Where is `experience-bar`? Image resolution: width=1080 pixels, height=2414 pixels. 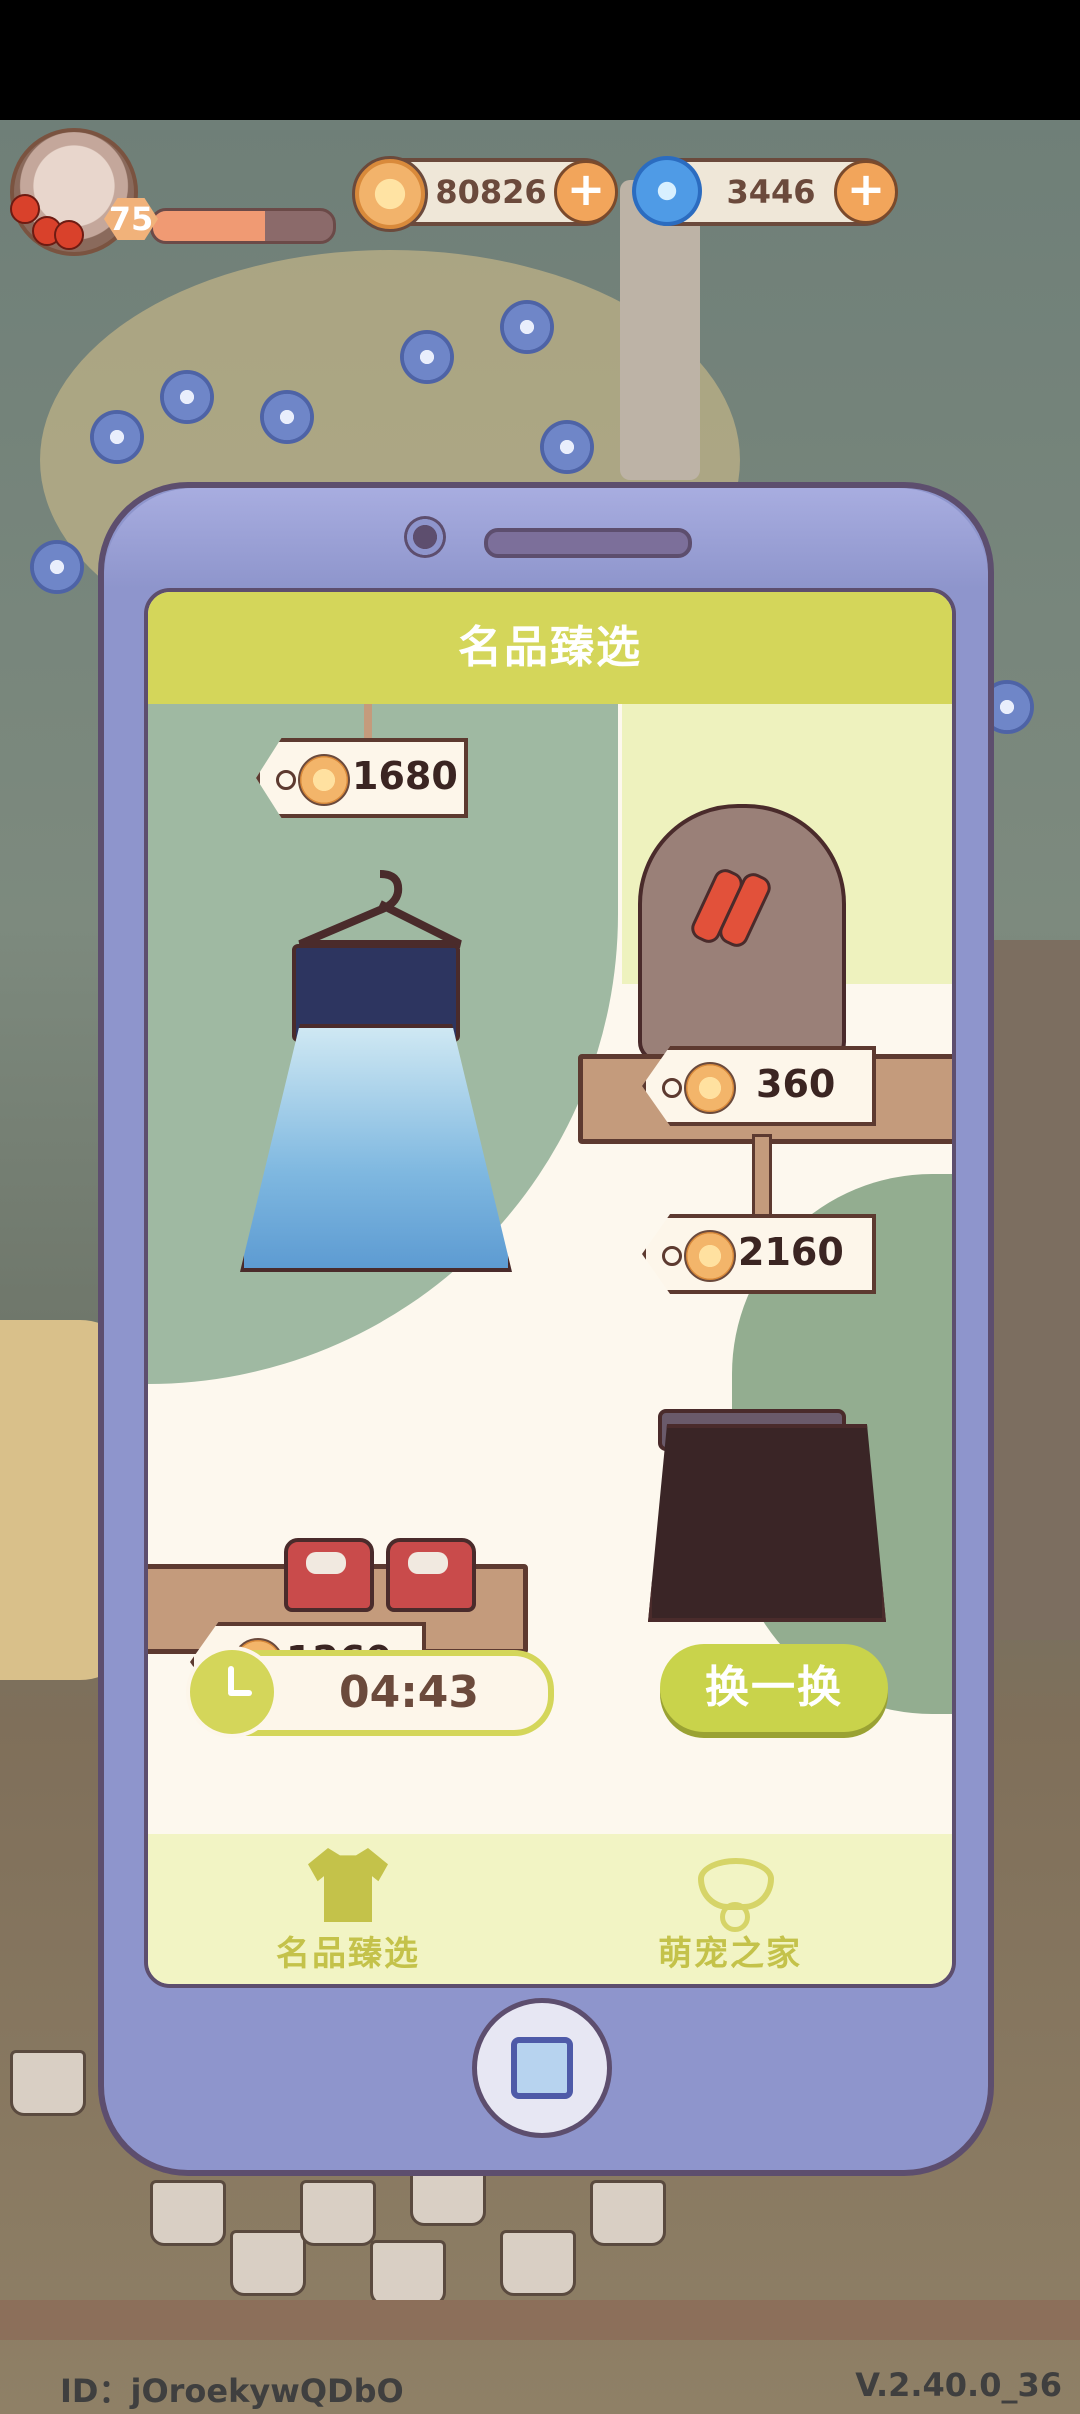
experience-bar is located at coordinates (243, 226).